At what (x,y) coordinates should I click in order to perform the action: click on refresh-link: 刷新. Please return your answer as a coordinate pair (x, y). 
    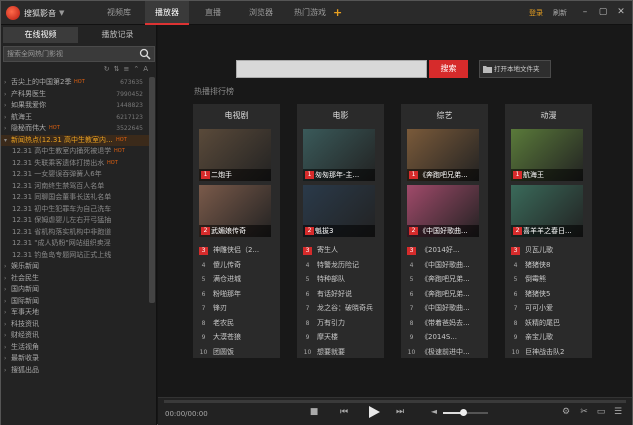
    Looking at the image, I should click on (560, 13).